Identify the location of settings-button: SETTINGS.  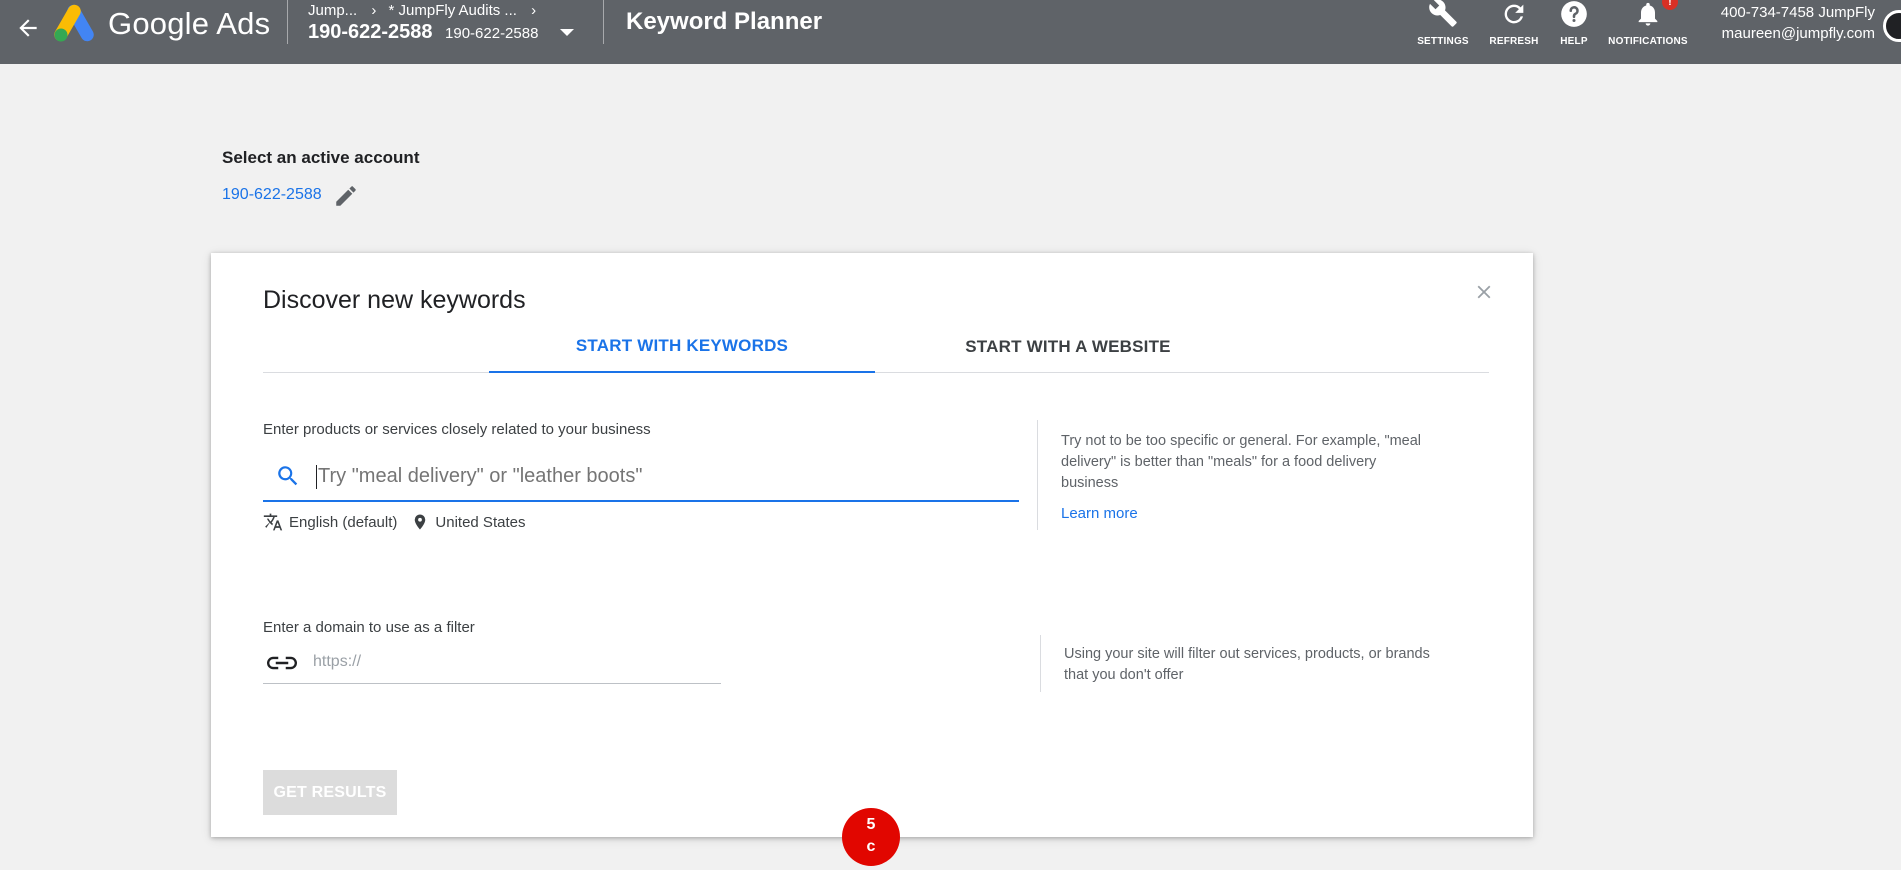
(1443, 28).